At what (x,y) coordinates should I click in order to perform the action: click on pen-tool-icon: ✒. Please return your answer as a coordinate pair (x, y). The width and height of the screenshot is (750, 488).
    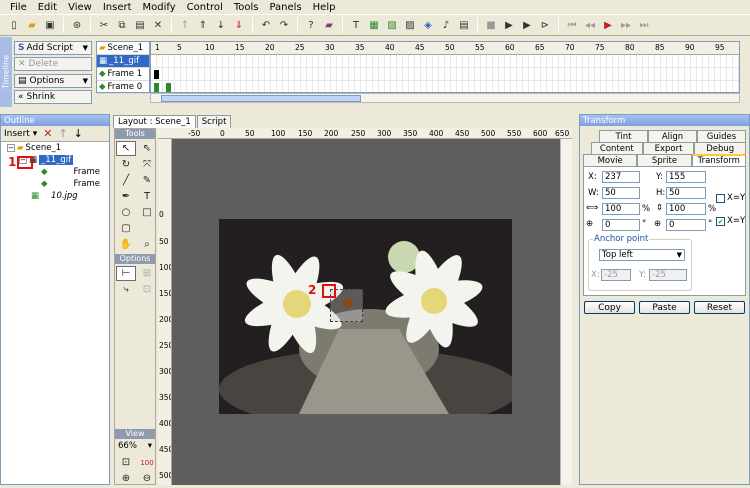
    Looking at the image, I should click on (126, 196).